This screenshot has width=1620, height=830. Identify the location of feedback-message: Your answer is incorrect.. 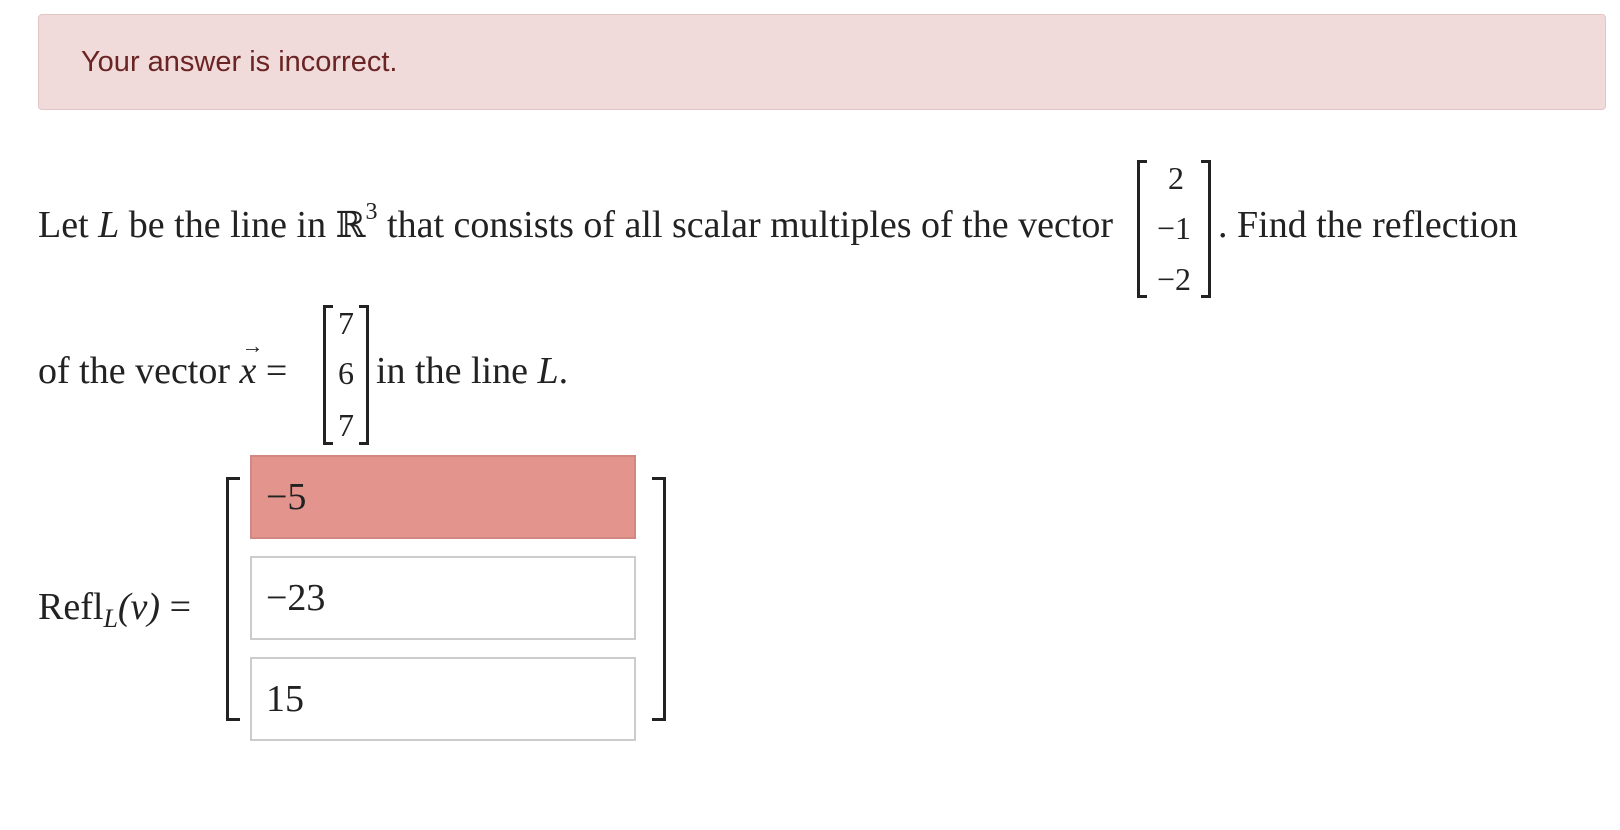
(239, 61).